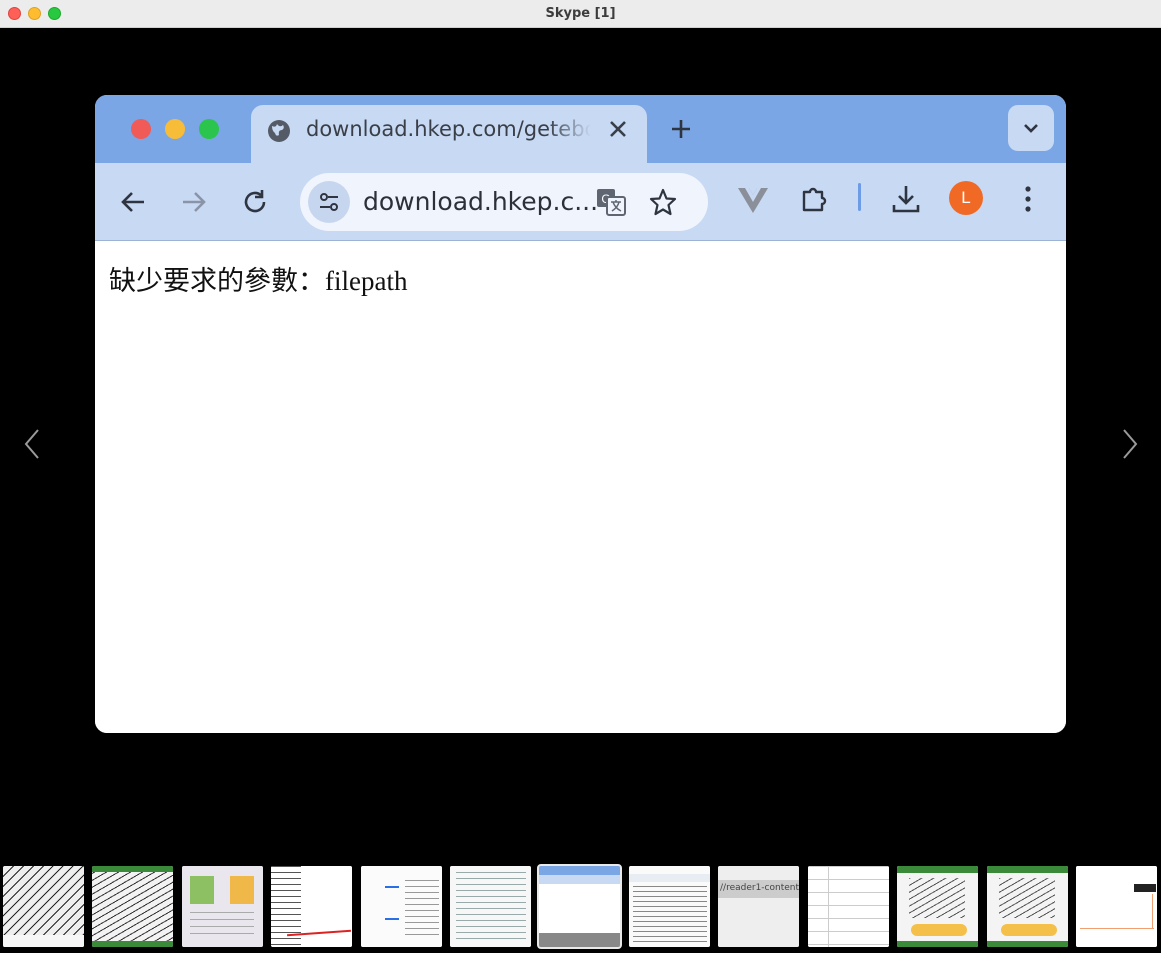  I want to click on browser-toolbar: download.hkep.c... G, so click(580, 202).